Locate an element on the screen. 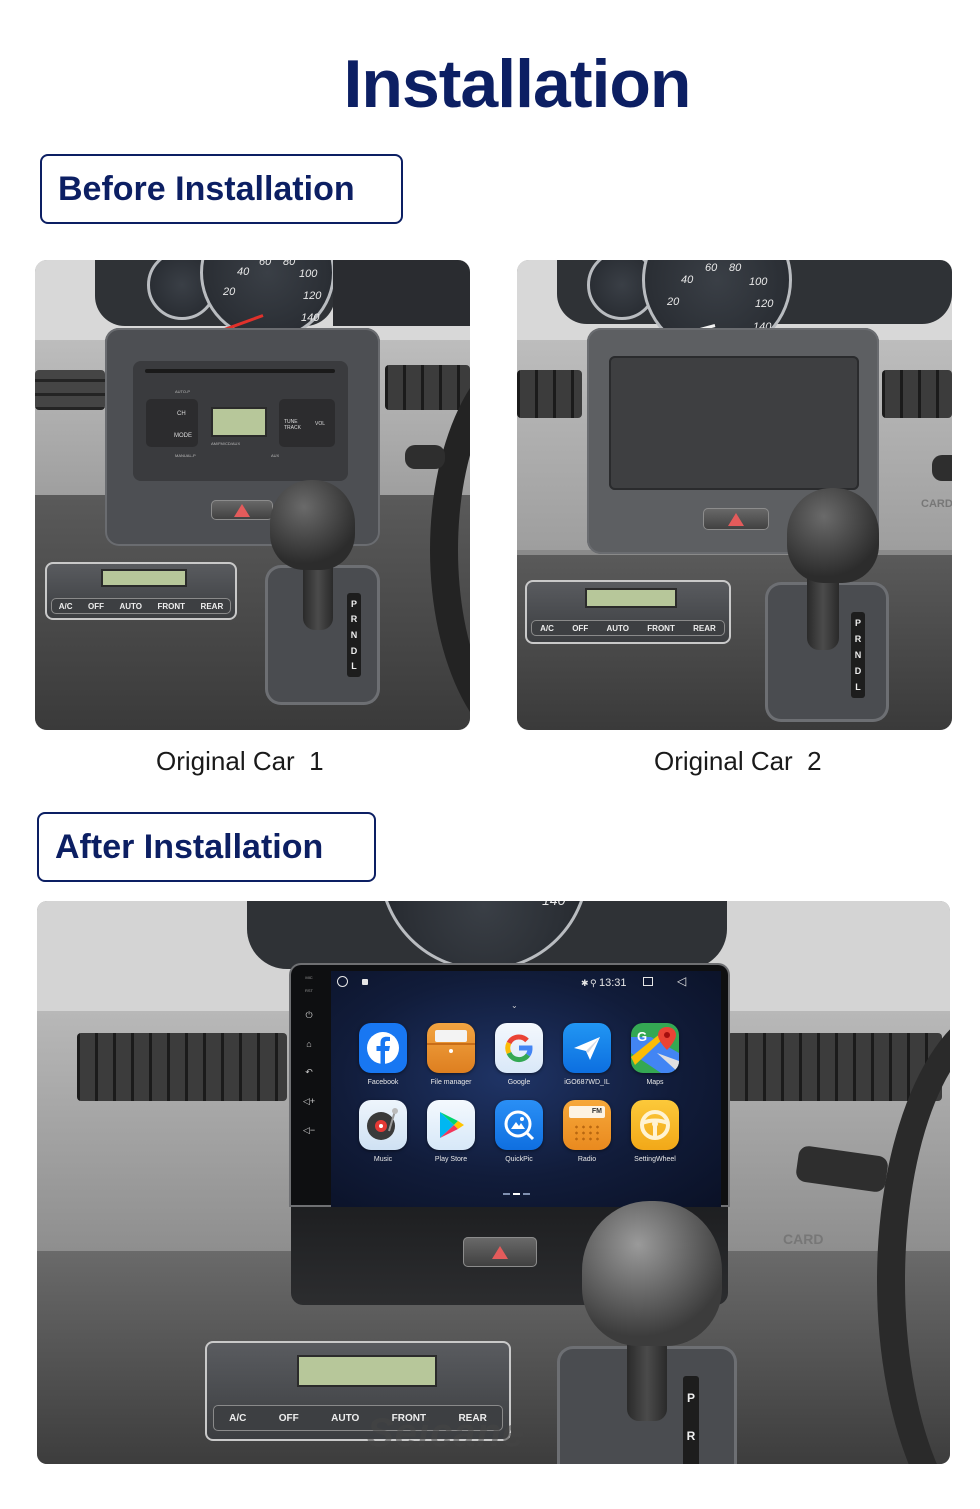 The width and height of the screenshot is (980, 1509). app-google: Google is located at coordinates (519, 1054).